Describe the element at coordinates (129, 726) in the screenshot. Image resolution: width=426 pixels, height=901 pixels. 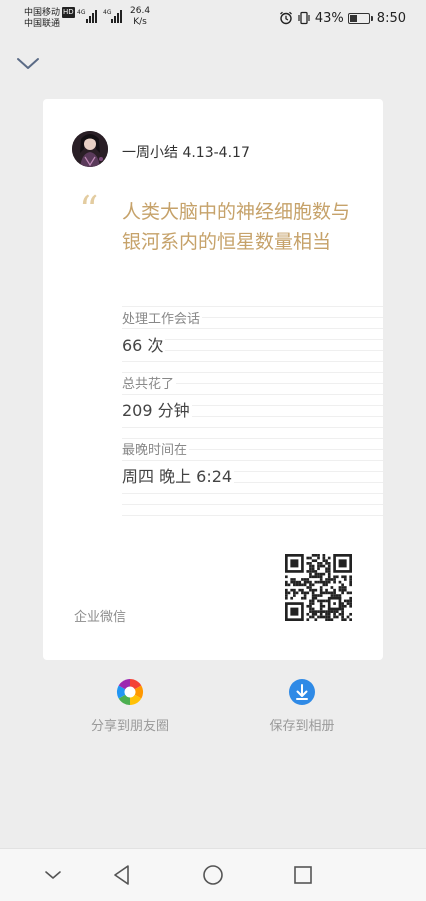
I see `share-moments-label: 分享到朋友圈` at that location.